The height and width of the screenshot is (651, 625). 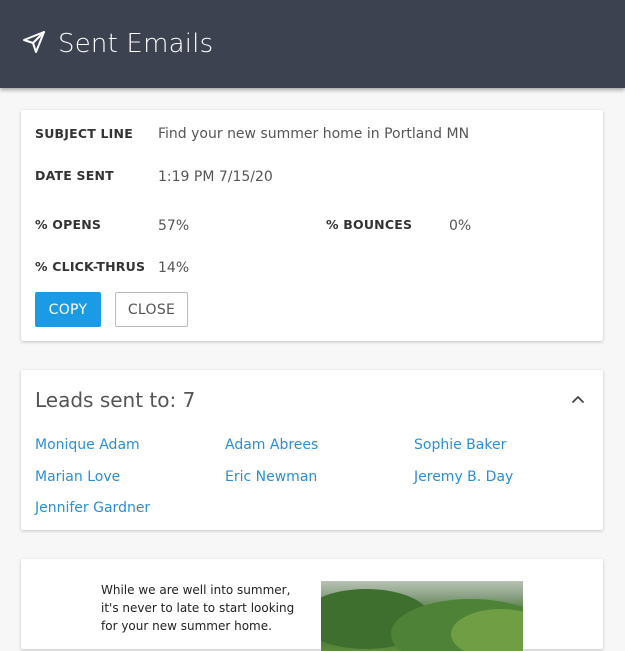 What do you see at coordinates (115, 400) in the screenshot?
I see `leads-title: Leads sent to: 7` at bounding box center [115, 400].